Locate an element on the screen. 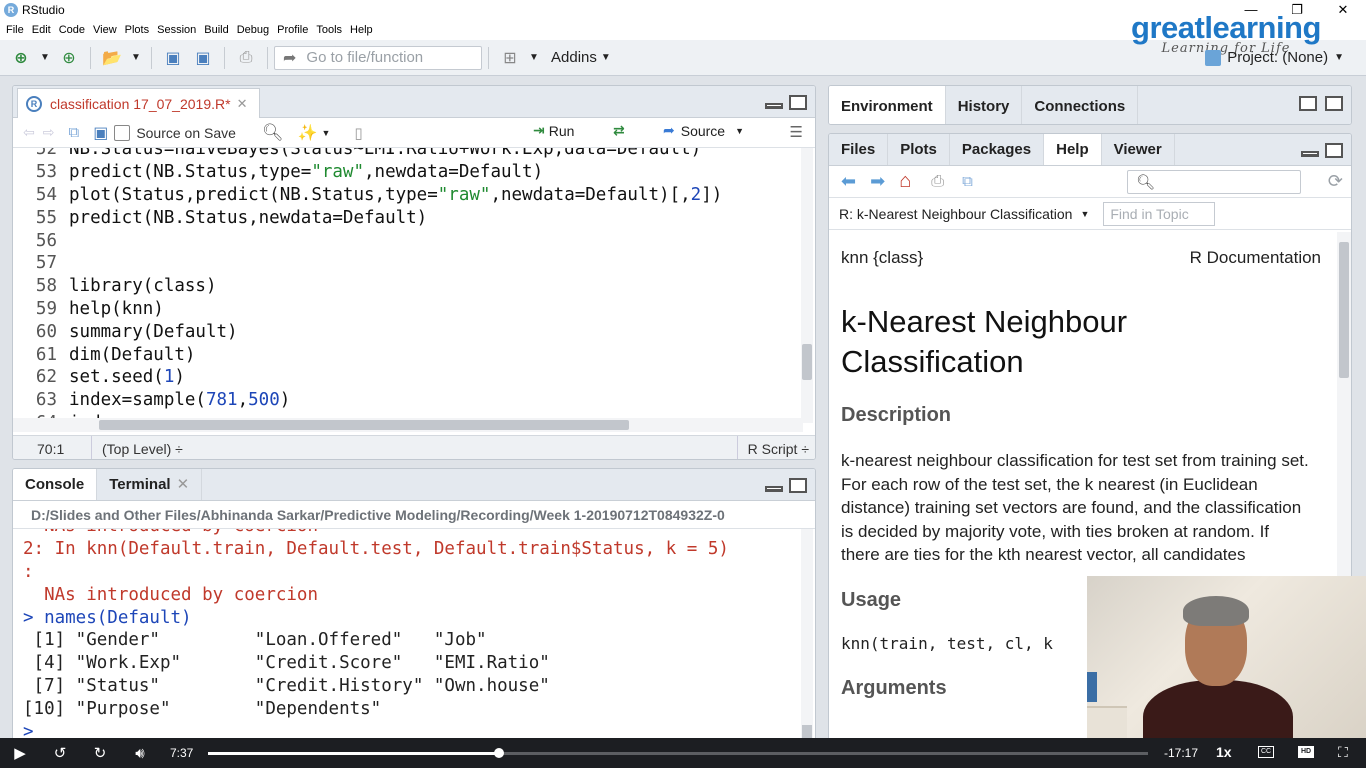 This screenshot has width=1366, height=768. forward-arrow-icon: ➡ is located at coordinates (877, 181).